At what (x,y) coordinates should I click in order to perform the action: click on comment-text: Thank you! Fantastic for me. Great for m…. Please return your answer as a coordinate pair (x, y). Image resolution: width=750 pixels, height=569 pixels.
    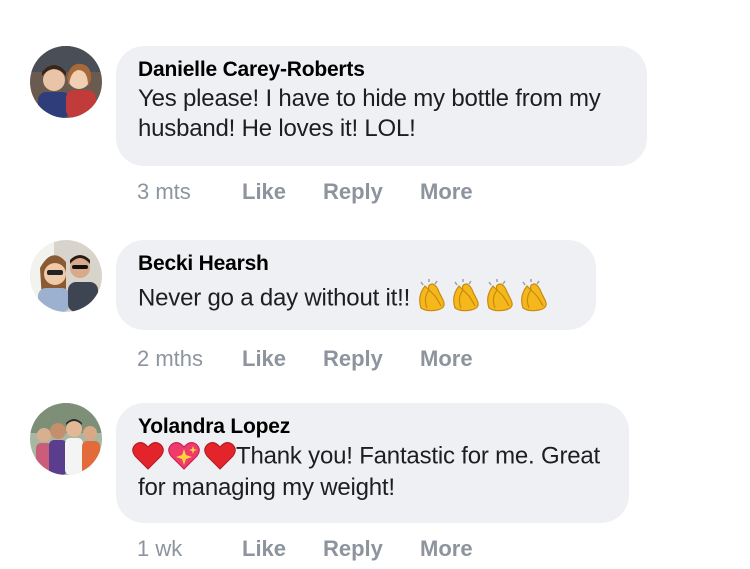
    Looking at the image, I should click on (369, 472).